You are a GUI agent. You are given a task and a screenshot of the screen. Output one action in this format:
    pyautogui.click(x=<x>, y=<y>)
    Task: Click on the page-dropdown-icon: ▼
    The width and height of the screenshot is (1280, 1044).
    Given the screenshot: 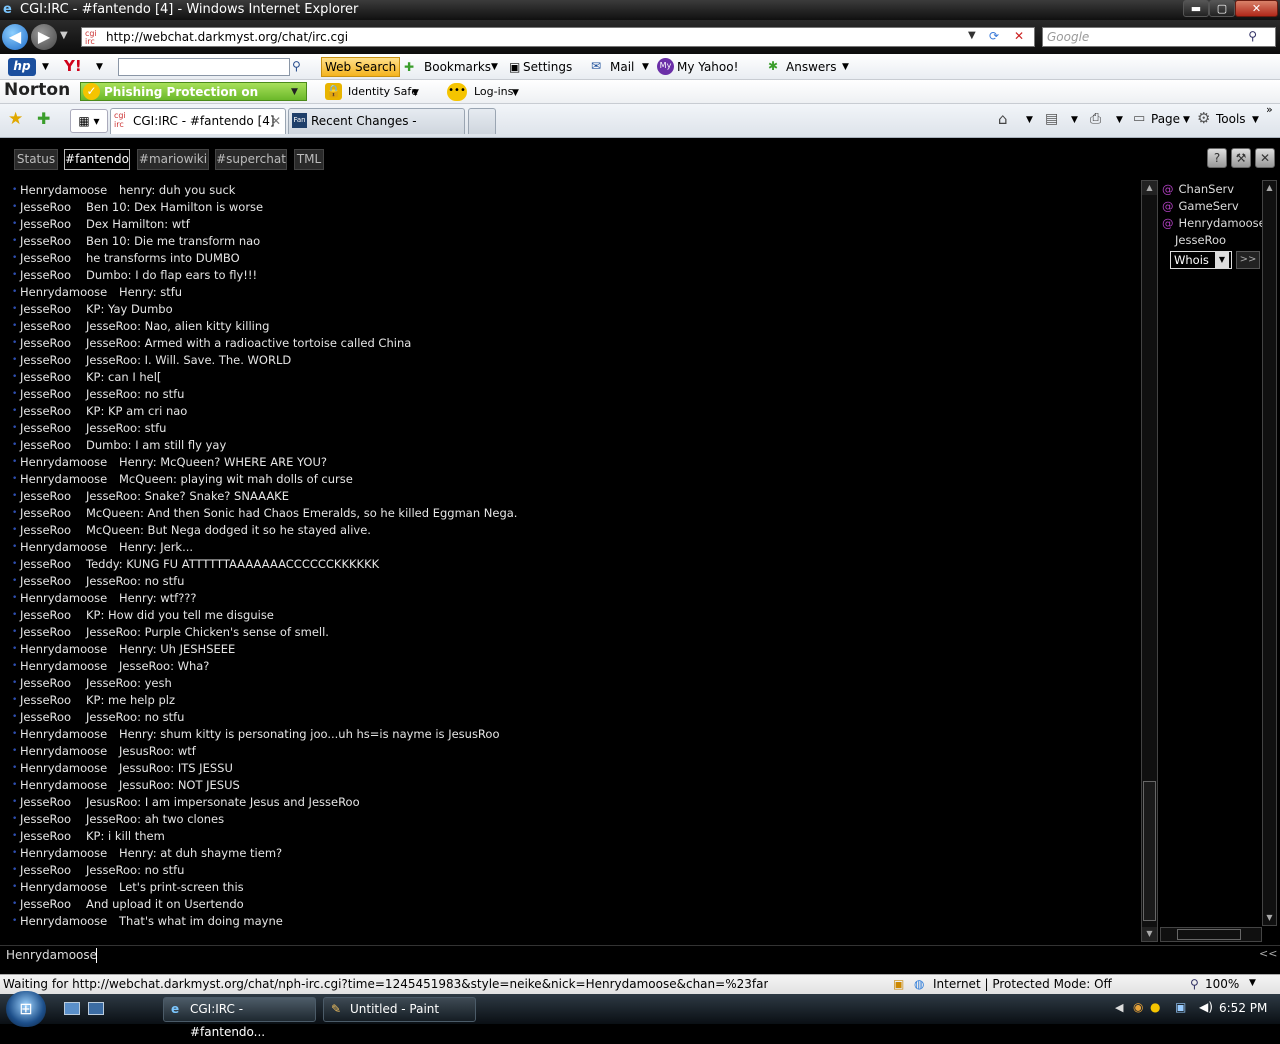 What is the action you would take?
    pyautogui.click(x=1186, y=120)
    